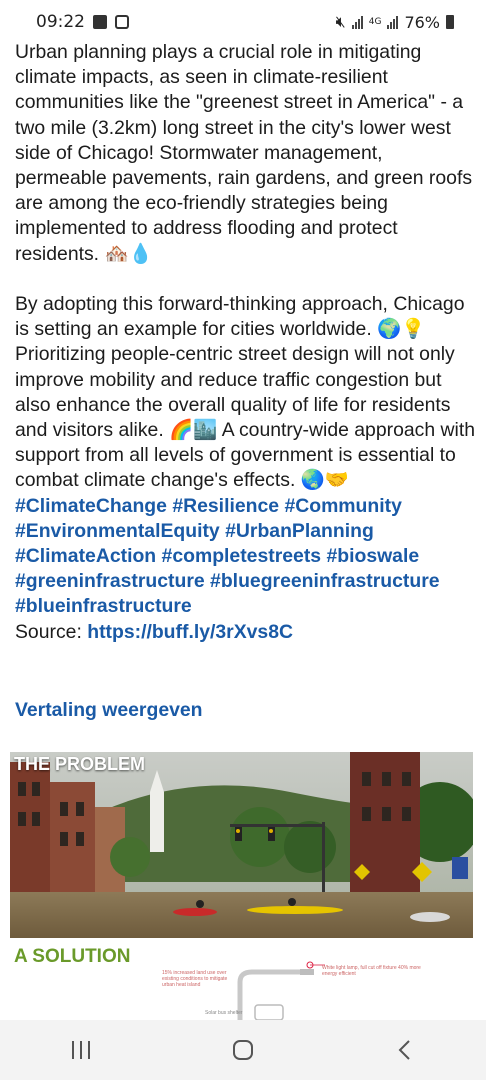 The width and height of the screenshot is (486, 1080). I want to click on back-icon, so click(405, 1050).